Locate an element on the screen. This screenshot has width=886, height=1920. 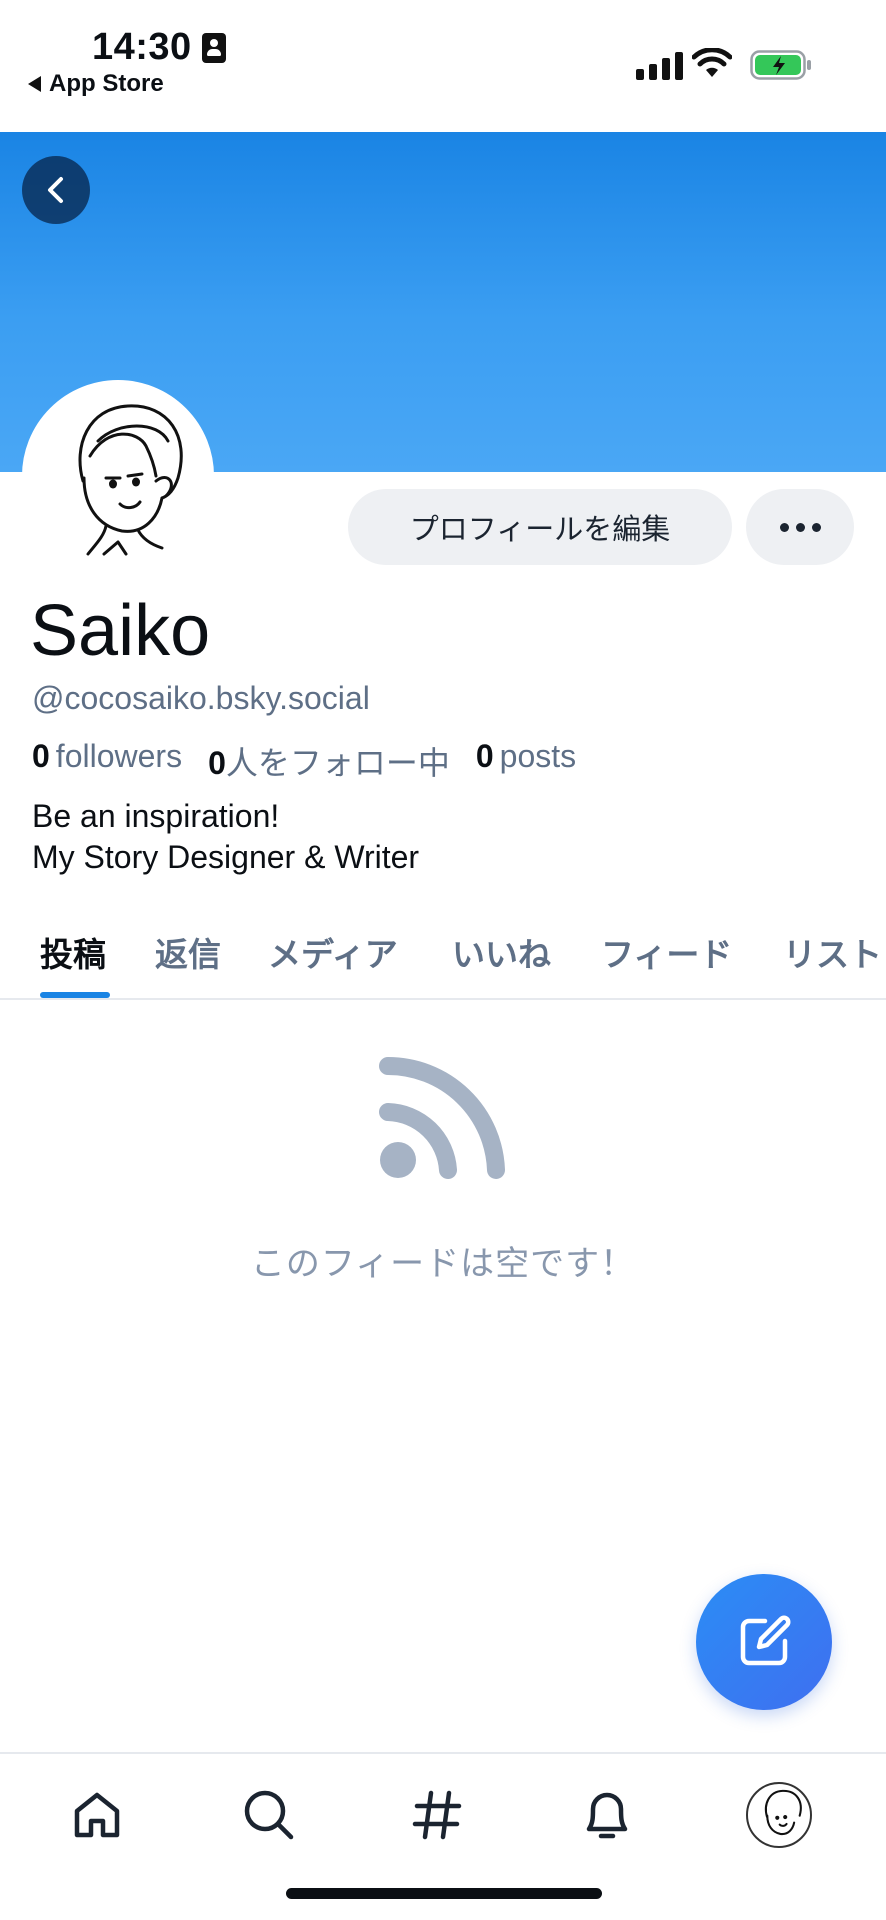
status-bar: 14:30 App Store is located at coordinates (443, 66).